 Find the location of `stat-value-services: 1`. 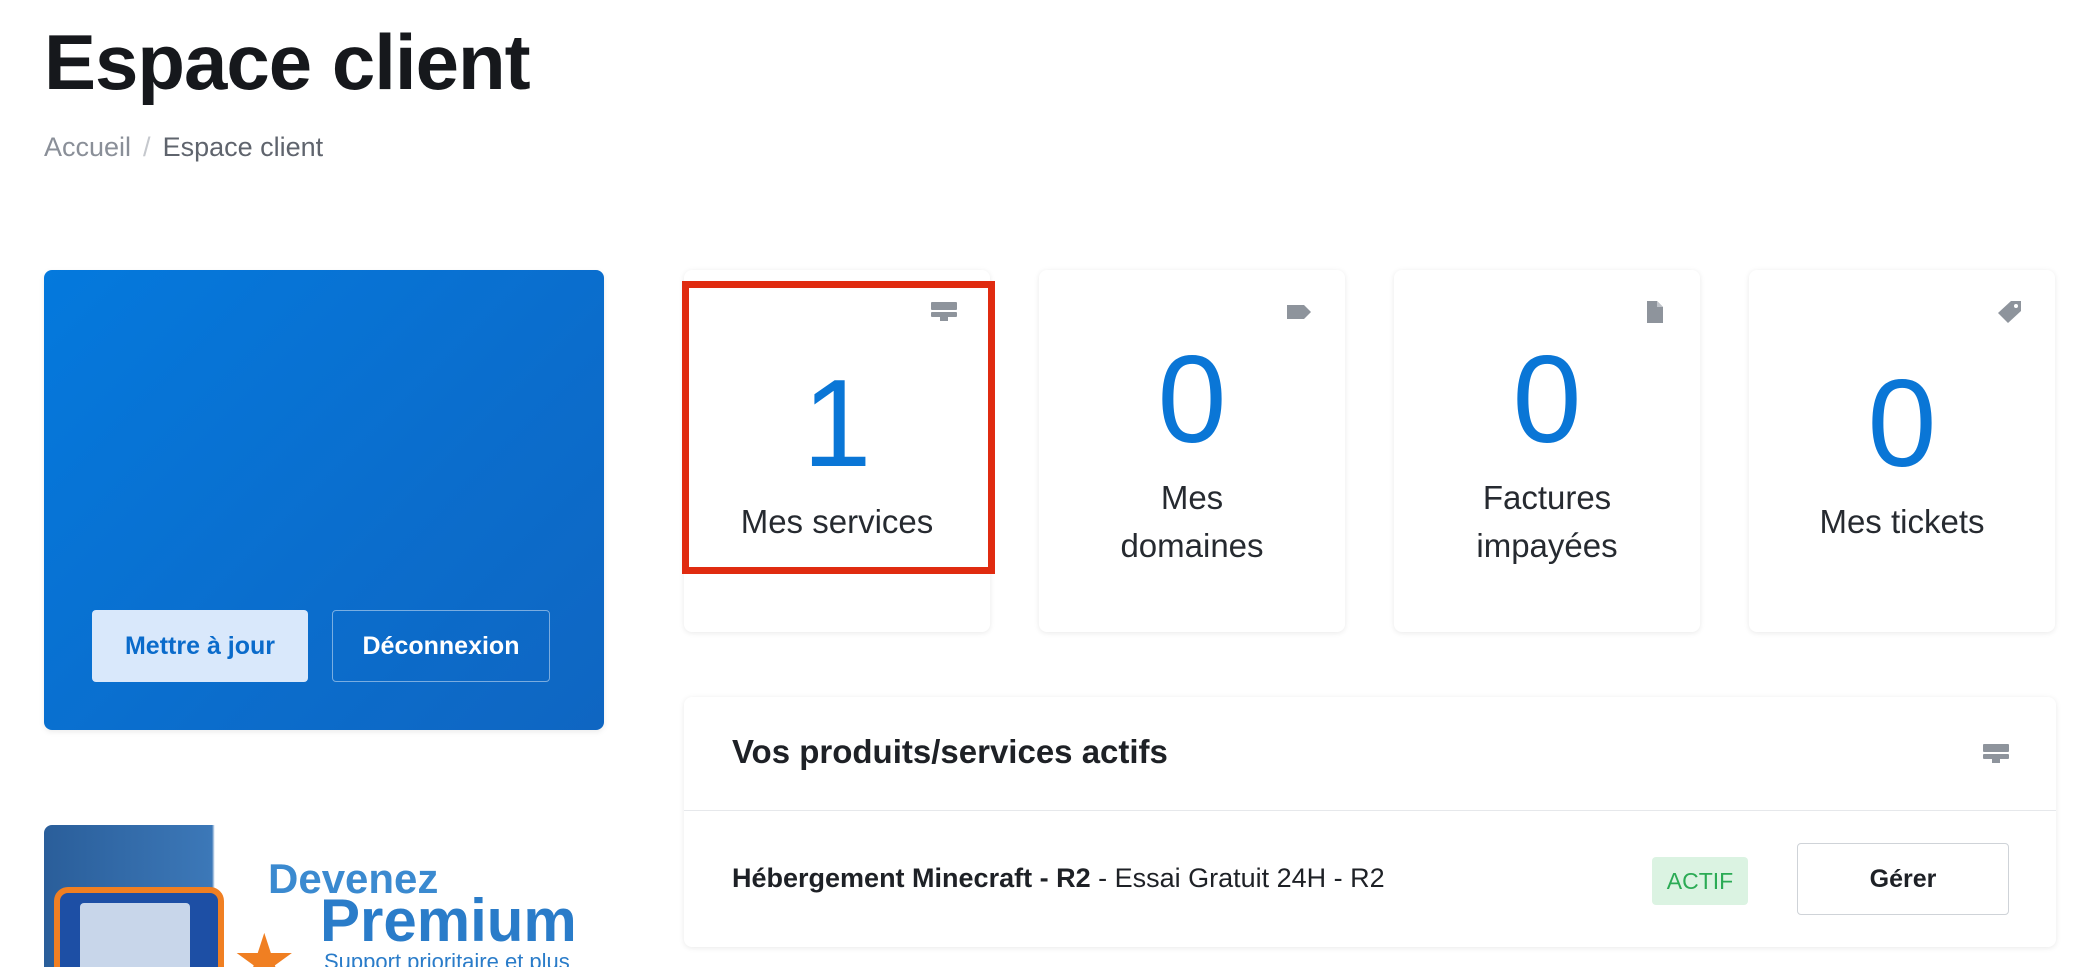

stat-value-services: 1 is located at coordinates (837, 424).